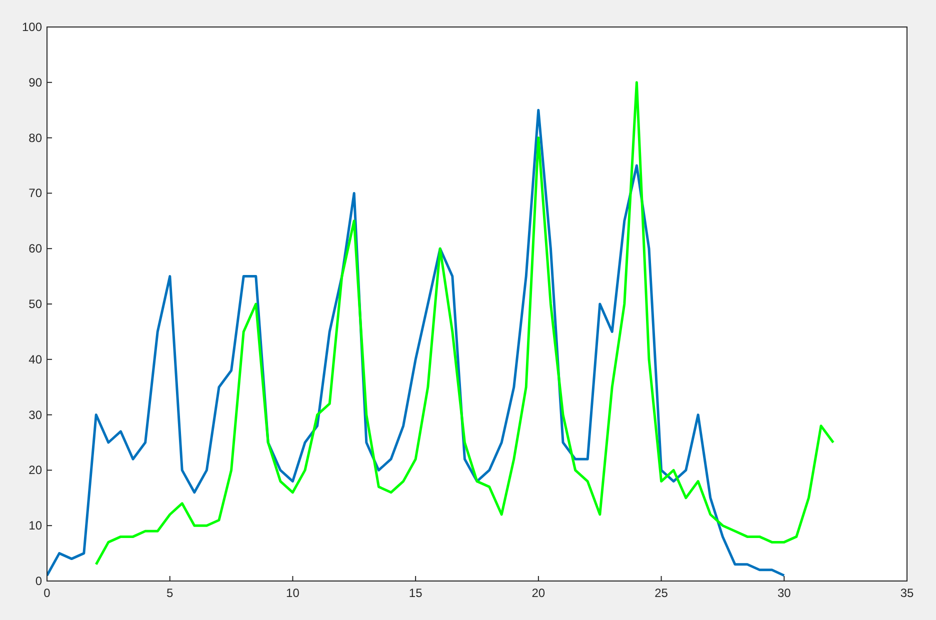  I want to click on y-tick-label: 70, so click(35, 193).